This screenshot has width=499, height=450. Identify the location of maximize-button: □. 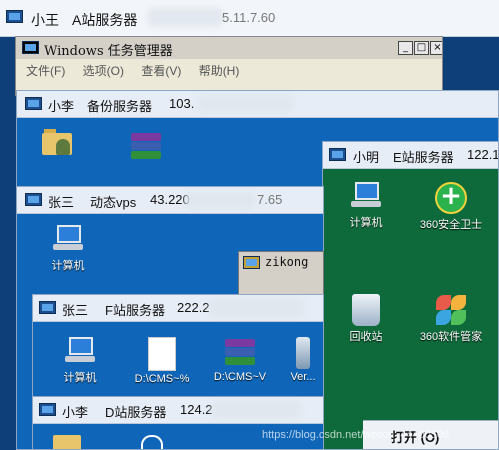
(421, 48).